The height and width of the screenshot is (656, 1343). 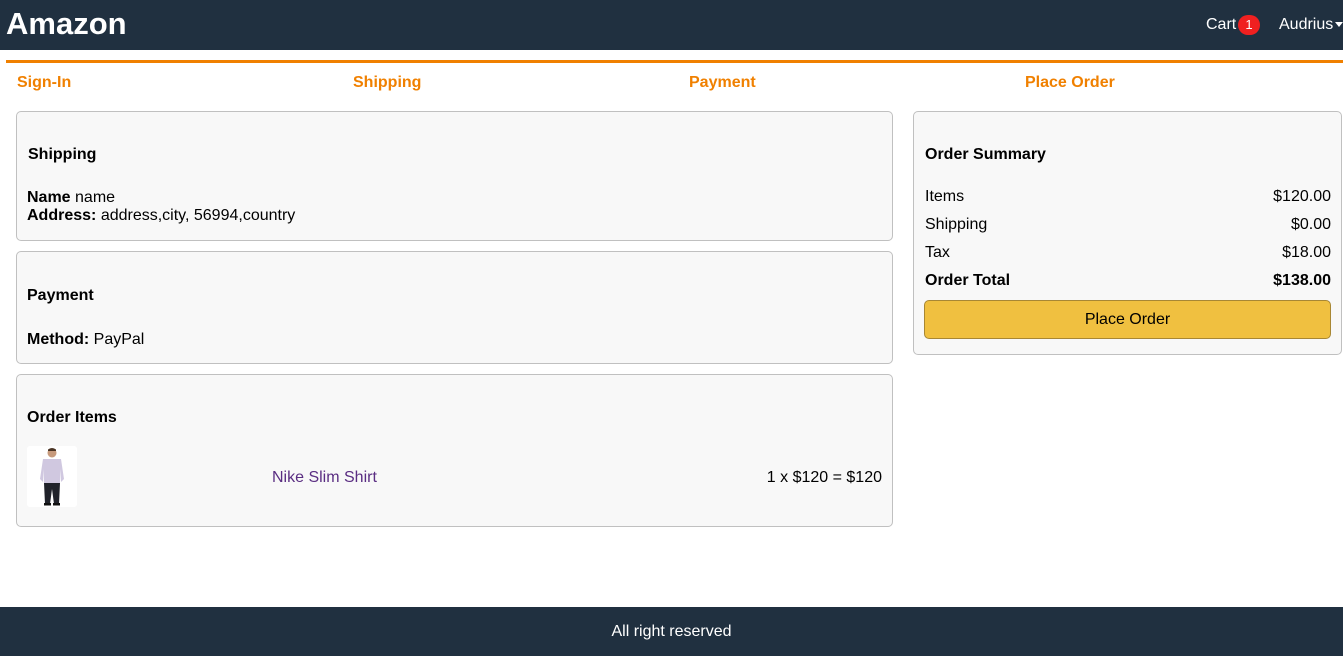 What do you see at coordinates (1128, 224) in the screenshot?
I see `summary-row-shipping: Shipping $0.00` at bounding box center [1128, 224].